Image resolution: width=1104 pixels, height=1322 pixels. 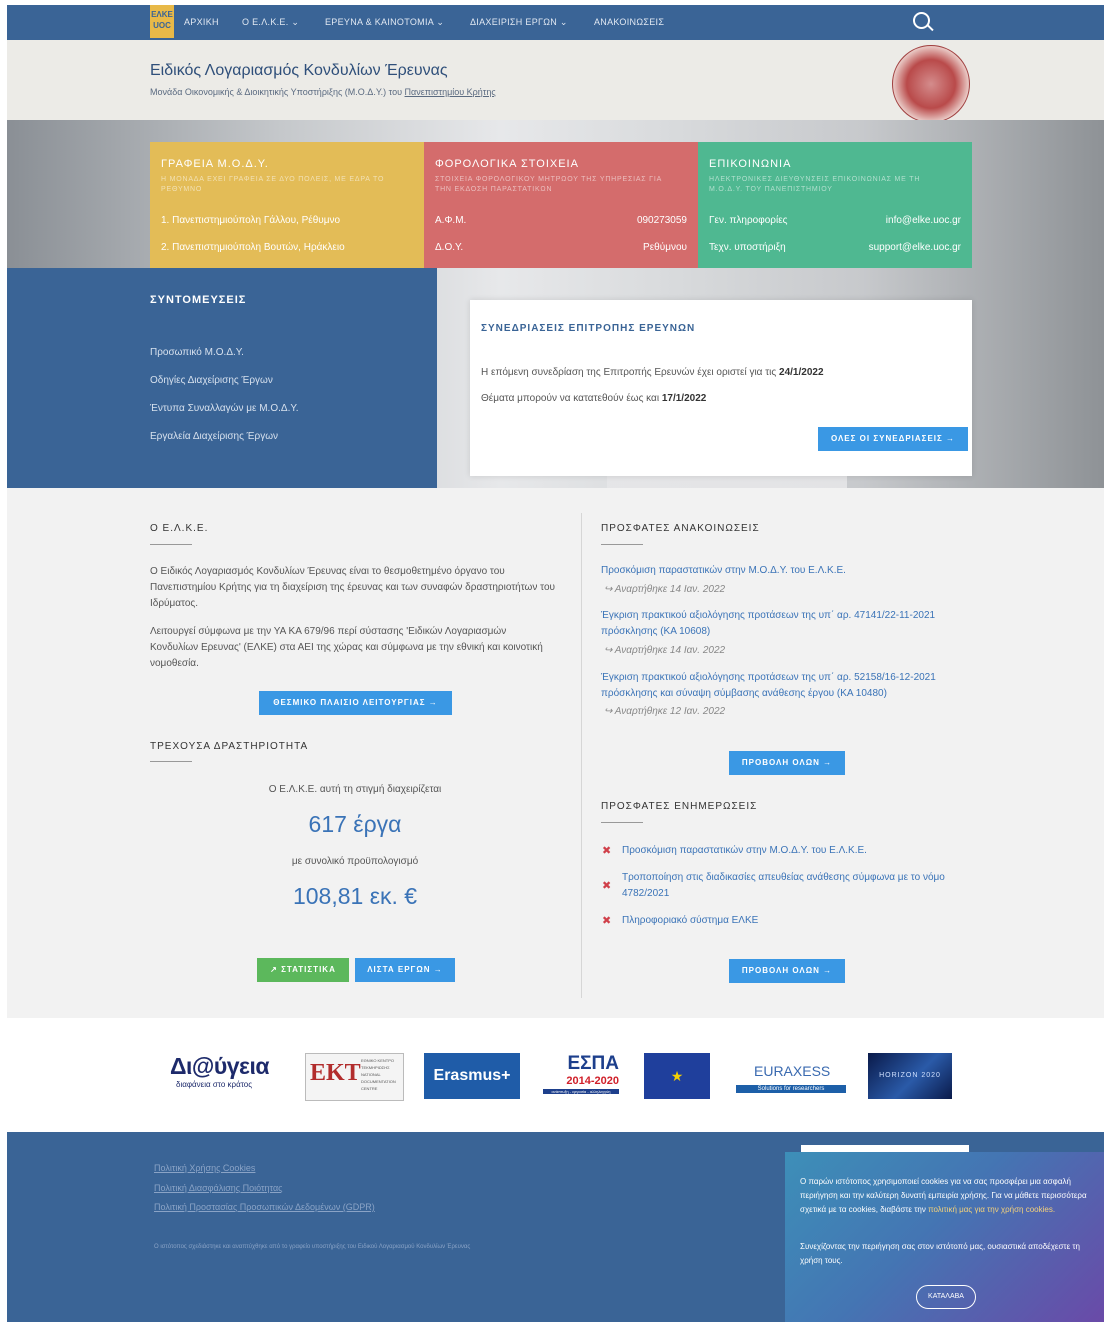 What do you see at coordinates (665, 711) in the screenshot?
I see `announcement-date: ↪ Αναρτήθηκε 12 Ιαν. 2022` at bounding box center [665, 711].